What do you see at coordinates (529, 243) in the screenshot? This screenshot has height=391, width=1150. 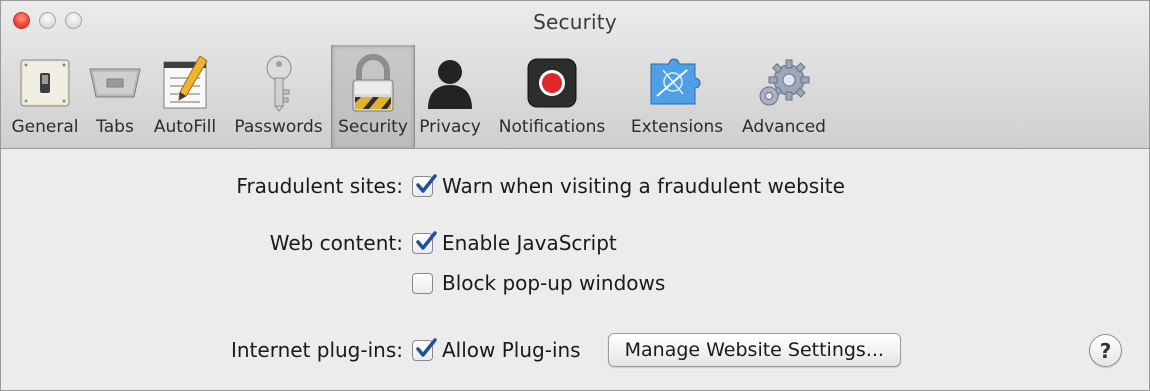 I see `enable-javascript-label: Enable JavaScript` at bounding box center [529, 243].